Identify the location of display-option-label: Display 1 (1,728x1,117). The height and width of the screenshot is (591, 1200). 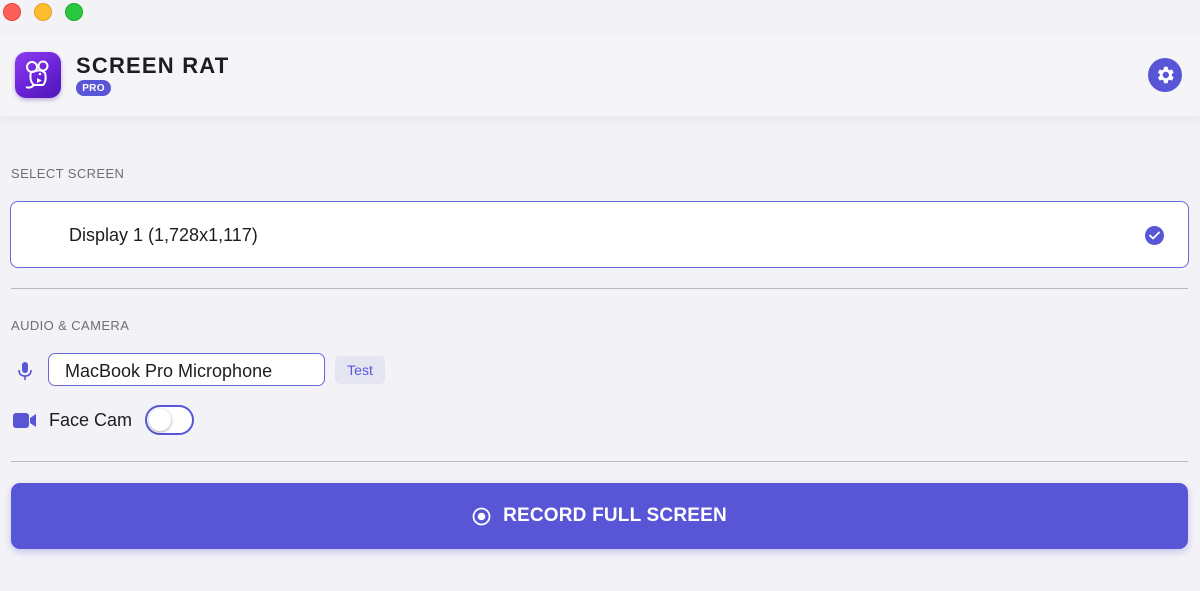
(163, 235).